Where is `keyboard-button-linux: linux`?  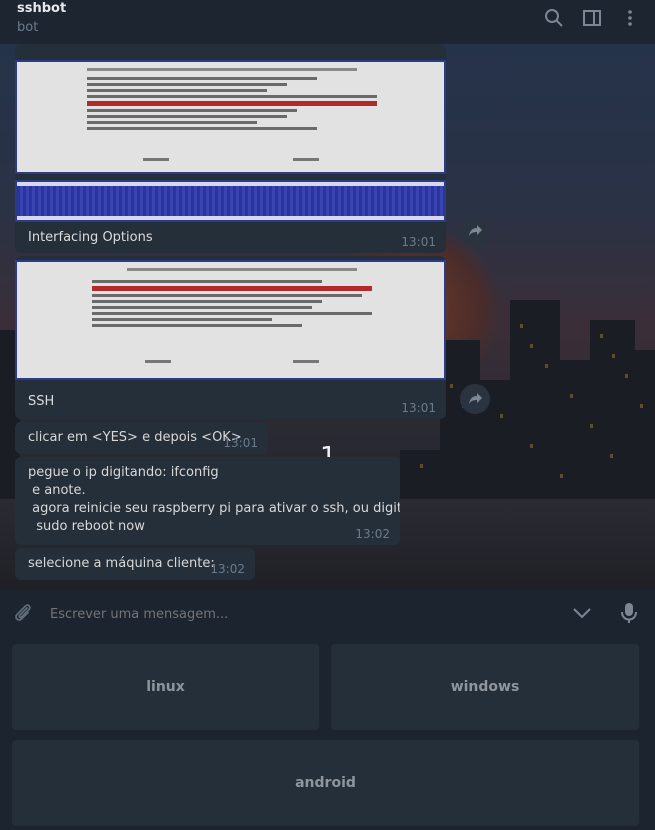 keyboard-button-linux: linux is located at coordinates (165, 687).